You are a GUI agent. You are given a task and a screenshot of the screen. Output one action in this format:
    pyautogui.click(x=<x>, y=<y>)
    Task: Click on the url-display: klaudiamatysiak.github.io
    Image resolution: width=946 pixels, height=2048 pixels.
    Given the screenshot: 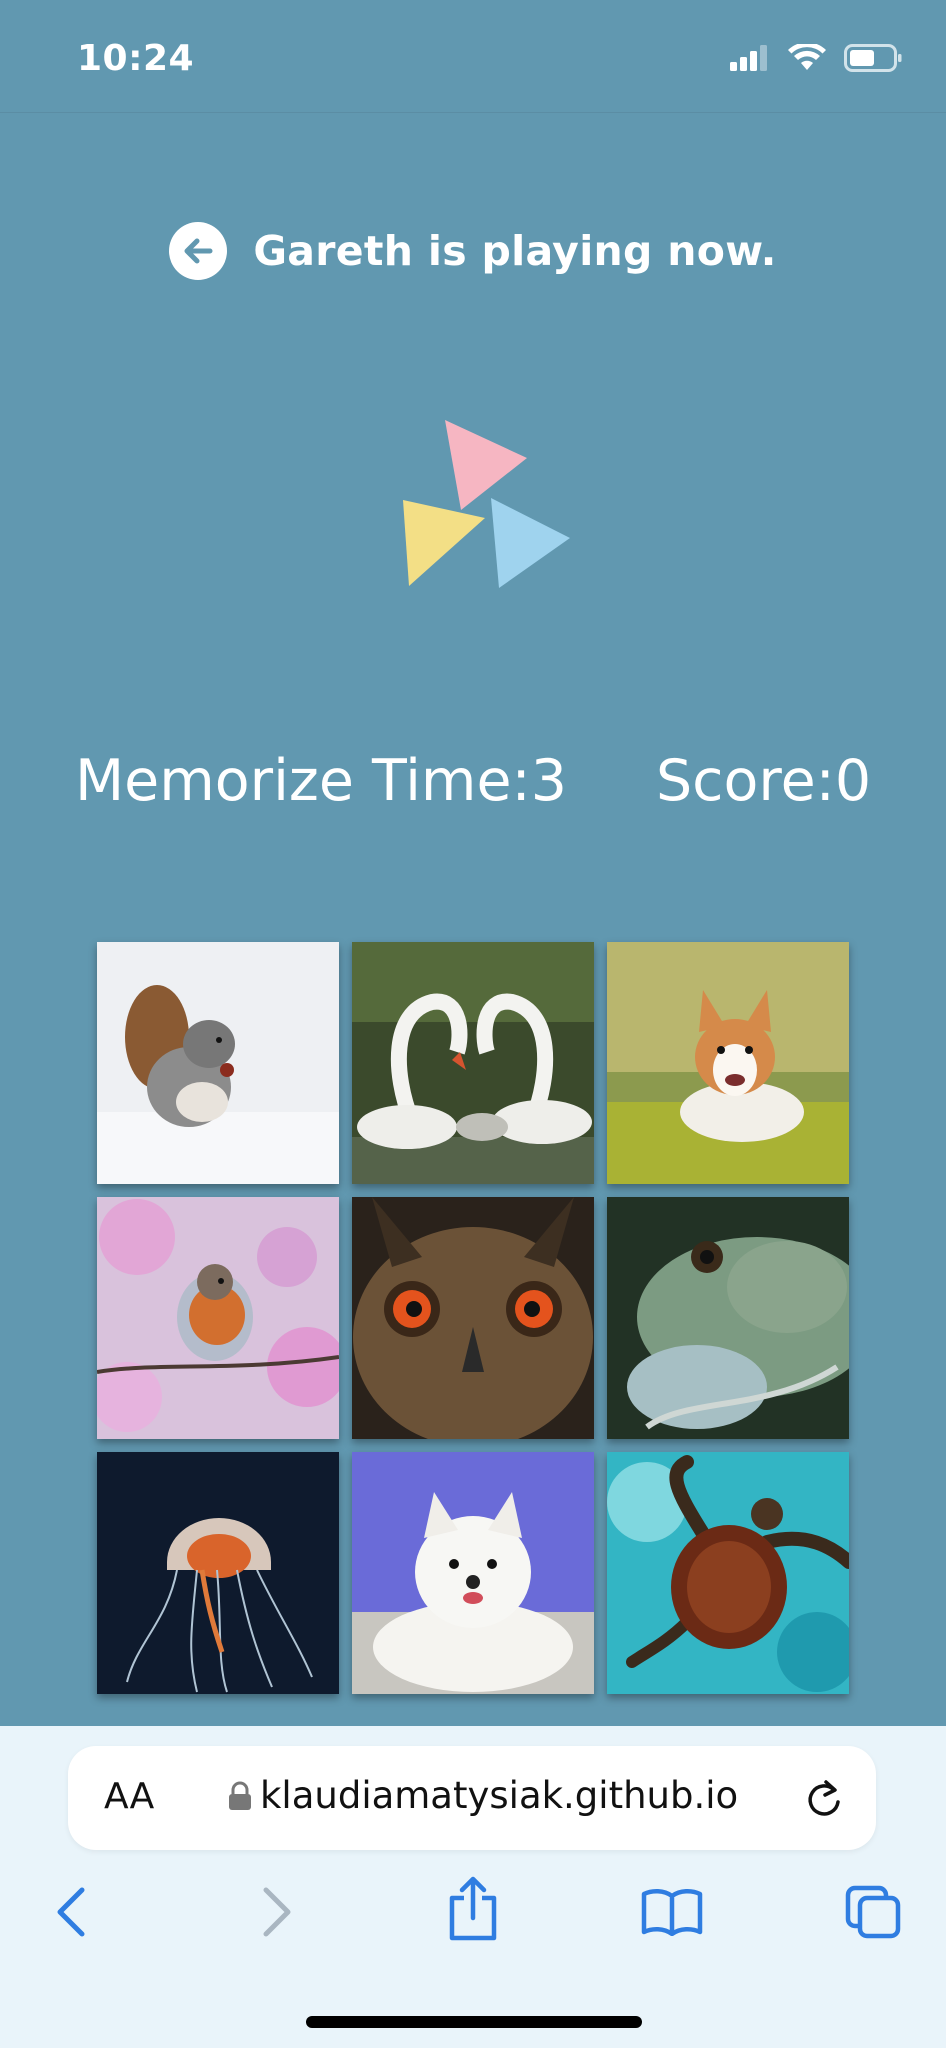 What is the action you would take?
    pyautogui.click(x=483, y=1795)
    